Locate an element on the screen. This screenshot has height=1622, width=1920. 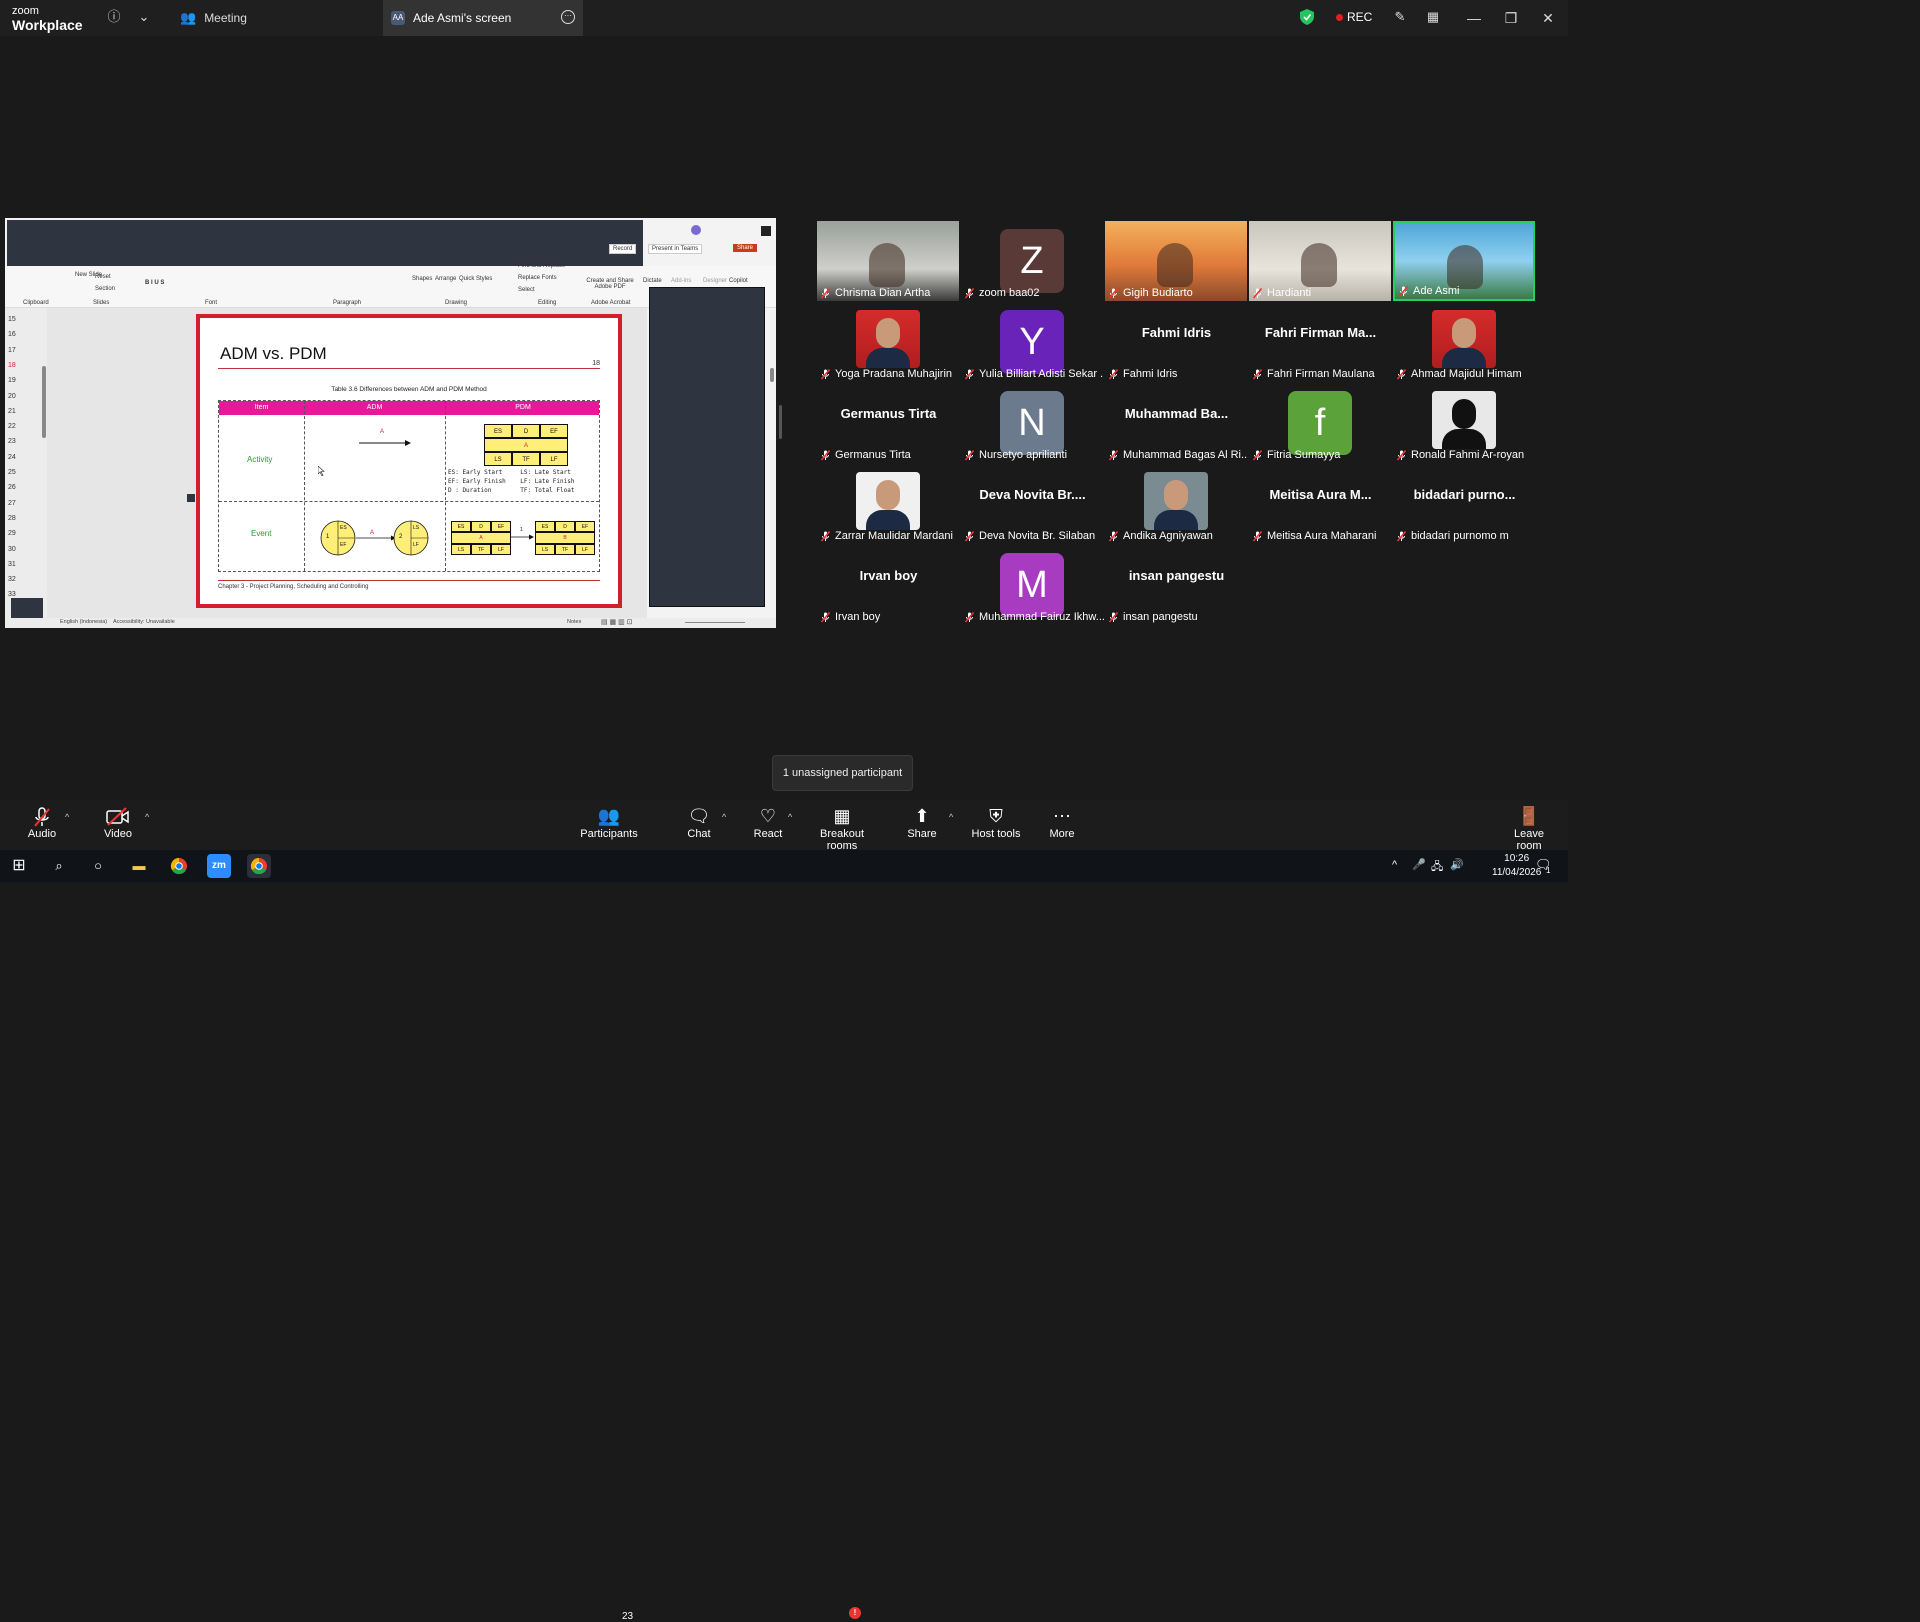
arrange-button: Arrange is located at coordinates (445, 279).